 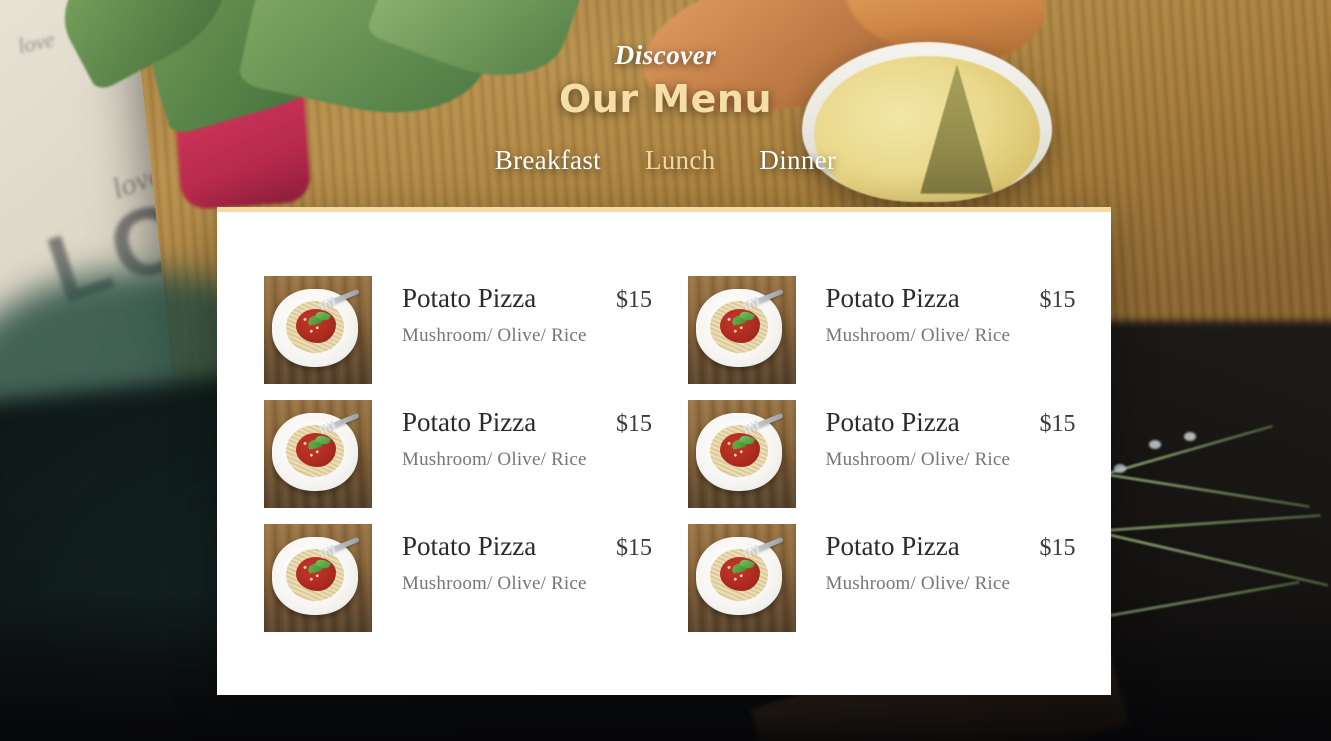 I want to click on tab-dinner: Dinner, so click(x=797, y=160).